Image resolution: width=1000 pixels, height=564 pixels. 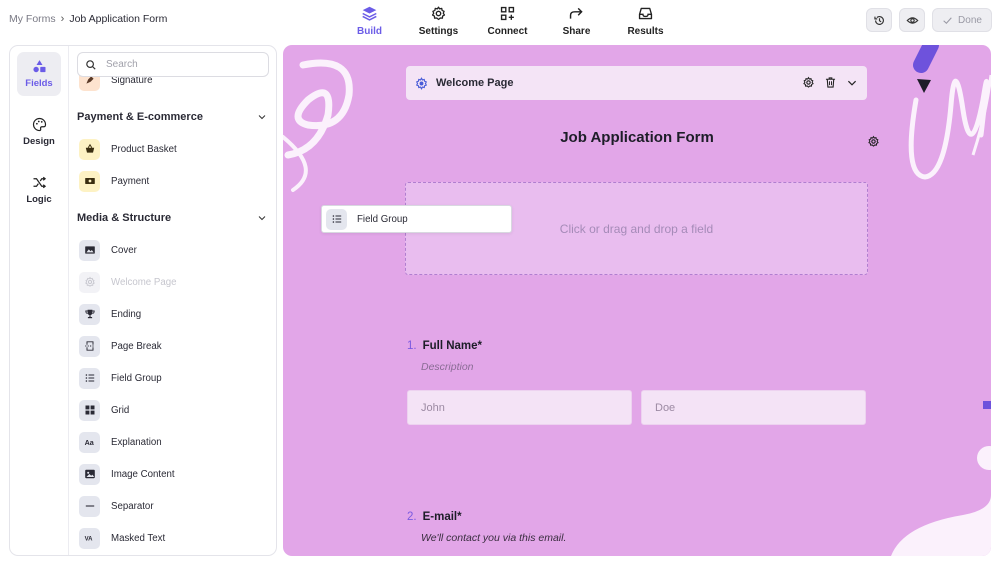 I want to click on field-item-label: Cover, so click(x=124, y=250).